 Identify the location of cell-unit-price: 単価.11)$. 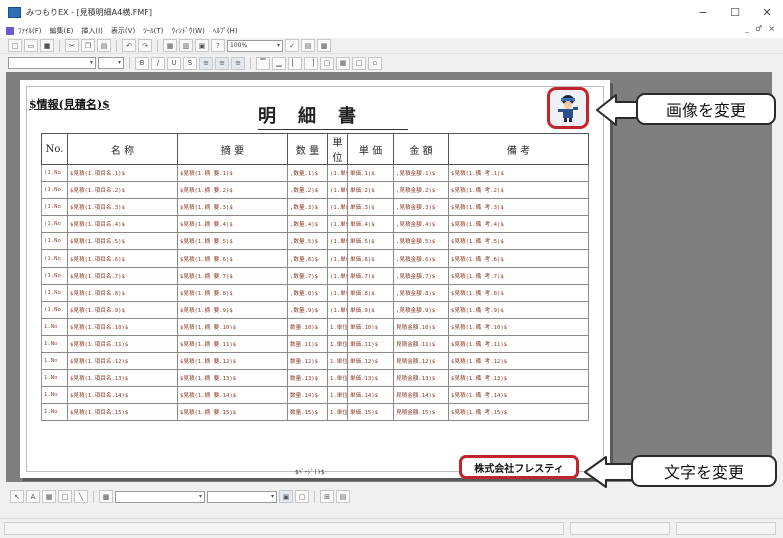
(370, 344).